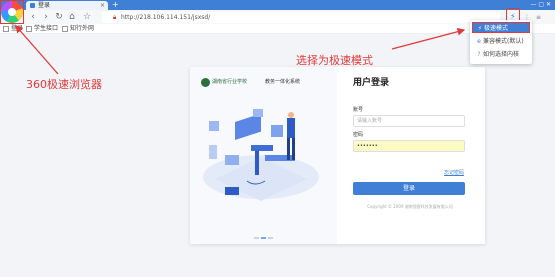 The height and width of the screenshot is (277, 555). I want to click on arrow-to-speed-mode, so click(428, 38).